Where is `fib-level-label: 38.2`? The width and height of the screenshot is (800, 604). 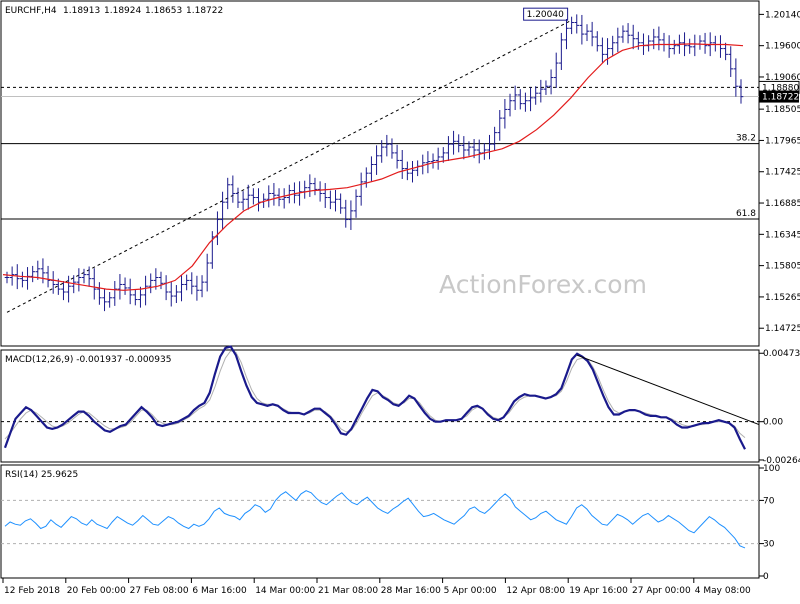 fib-level-label: 38.2 is located at coordinates (746, 139).